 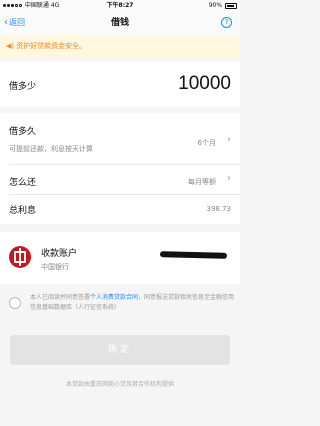 What do you see at coordinates (23, 211) in the screenshot?
I see `interest-label: 总利息` at bounding box center [23, 211].